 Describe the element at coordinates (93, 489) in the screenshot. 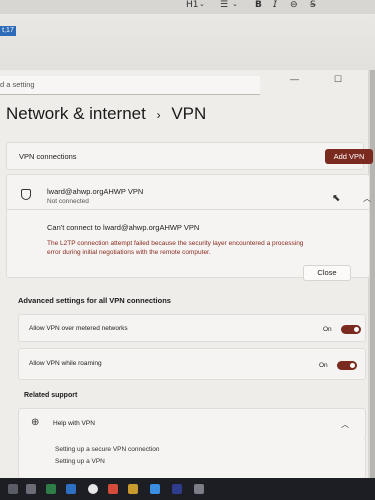

I see `browser-icon` at that location.